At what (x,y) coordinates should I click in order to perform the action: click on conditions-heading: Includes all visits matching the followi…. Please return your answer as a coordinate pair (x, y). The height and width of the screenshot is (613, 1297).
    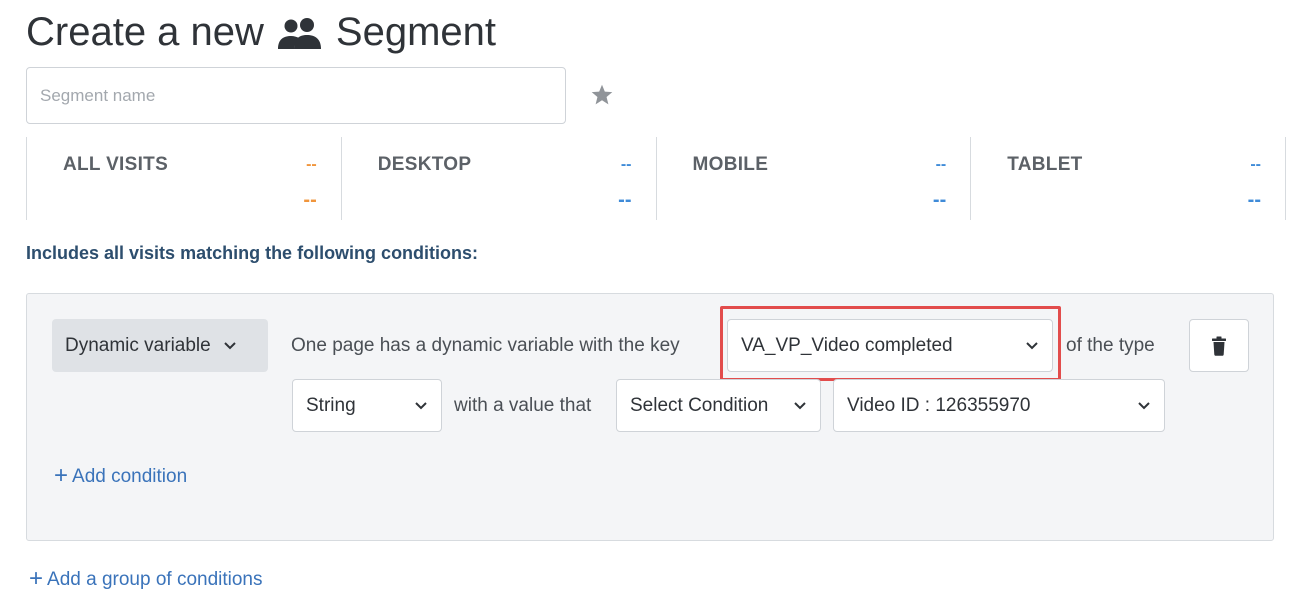
    Looking at the image, I should click on (252, 253).